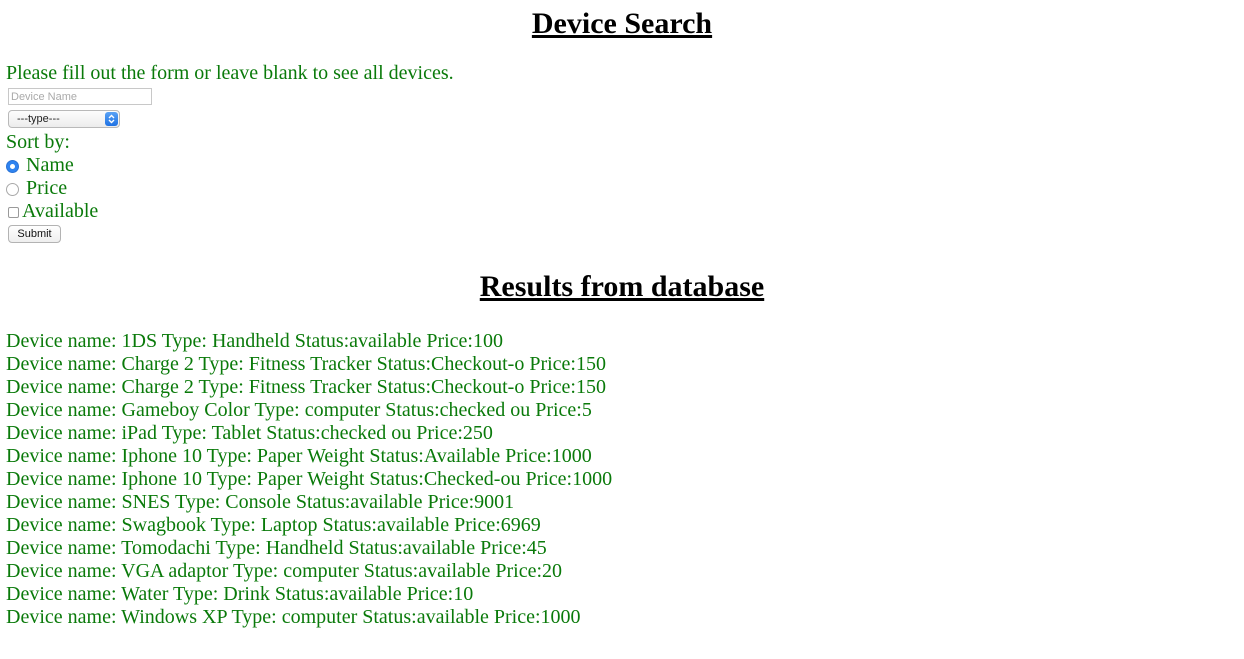 The height and width of the screenshot is (659, 1244). I want to click on available-option: Available, so click(52, 211).